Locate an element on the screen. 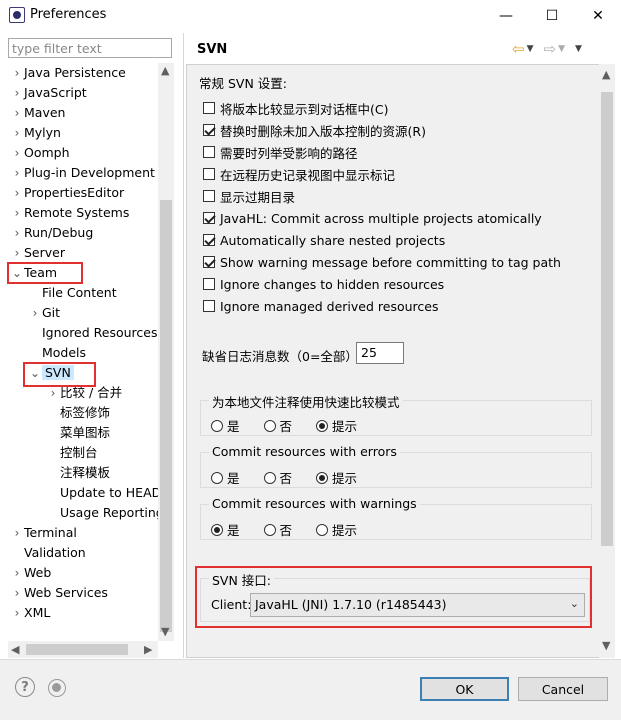 Image resolution: width=621 pixels, height=720 pixels. tree-item: › Git is located at coordinates (44, 313).